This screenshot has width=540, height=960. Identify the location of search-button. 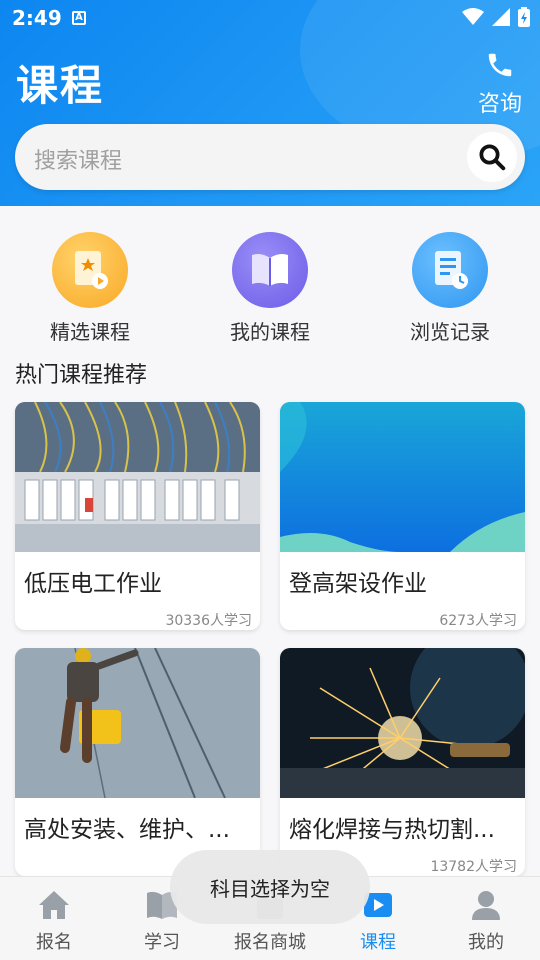
(492, 157).